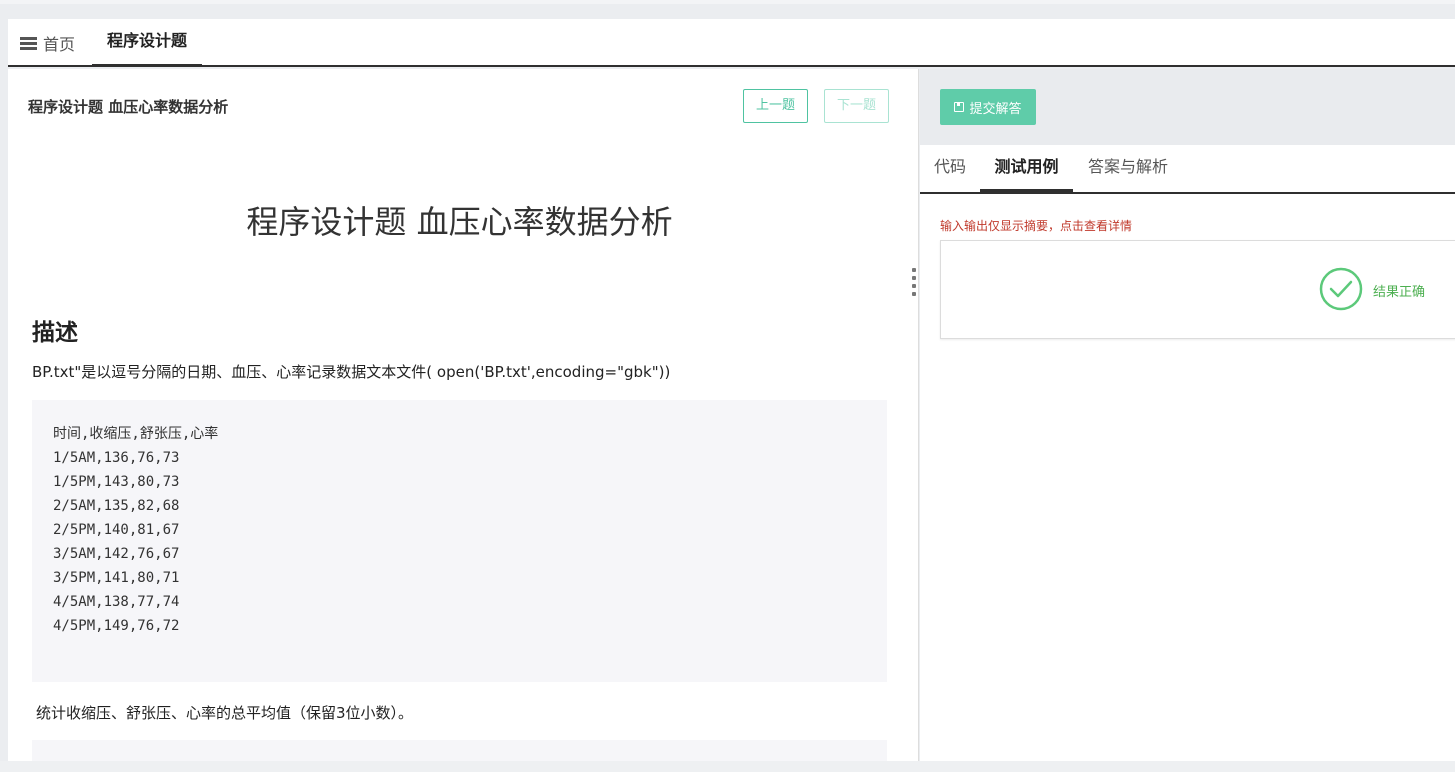 This screenshot has width=1455, height=772. Describe the element at coordinates (727, 2) in the screenshot. I see `top-strip` at that location.